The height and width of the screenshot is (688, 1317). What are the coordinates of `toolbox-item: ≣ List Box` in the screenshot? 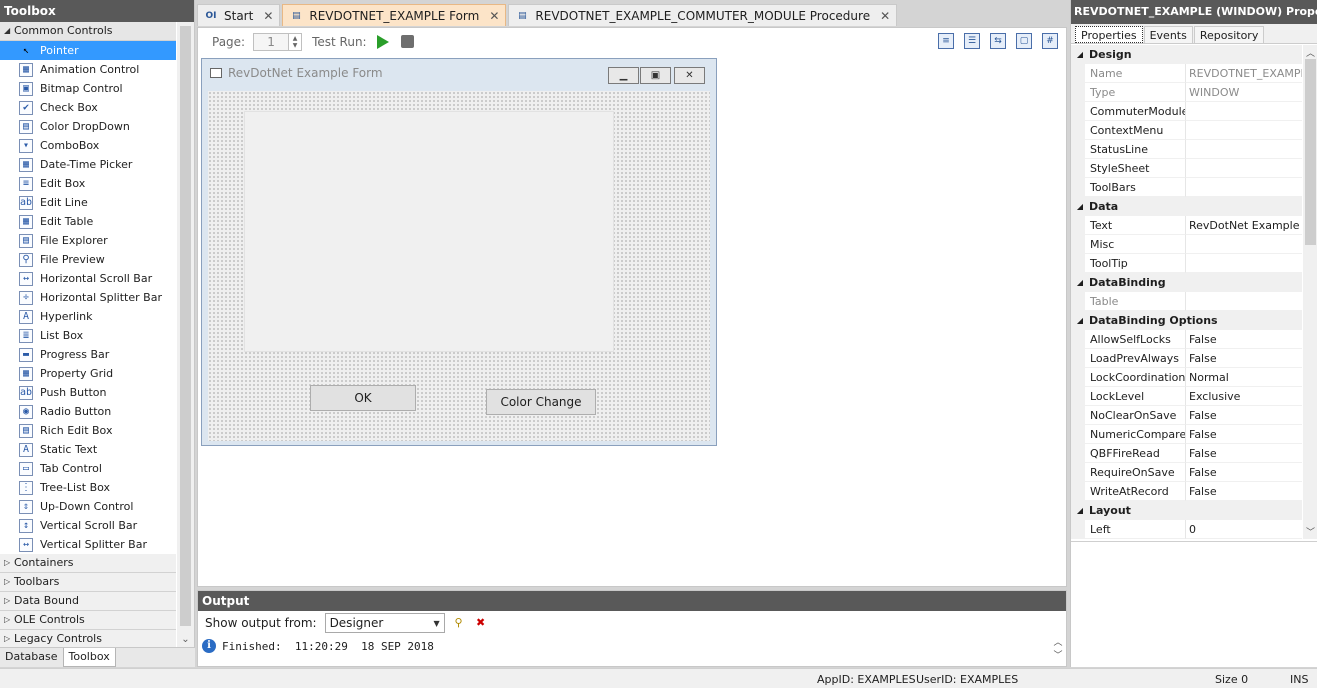 It's located at (88, 335).